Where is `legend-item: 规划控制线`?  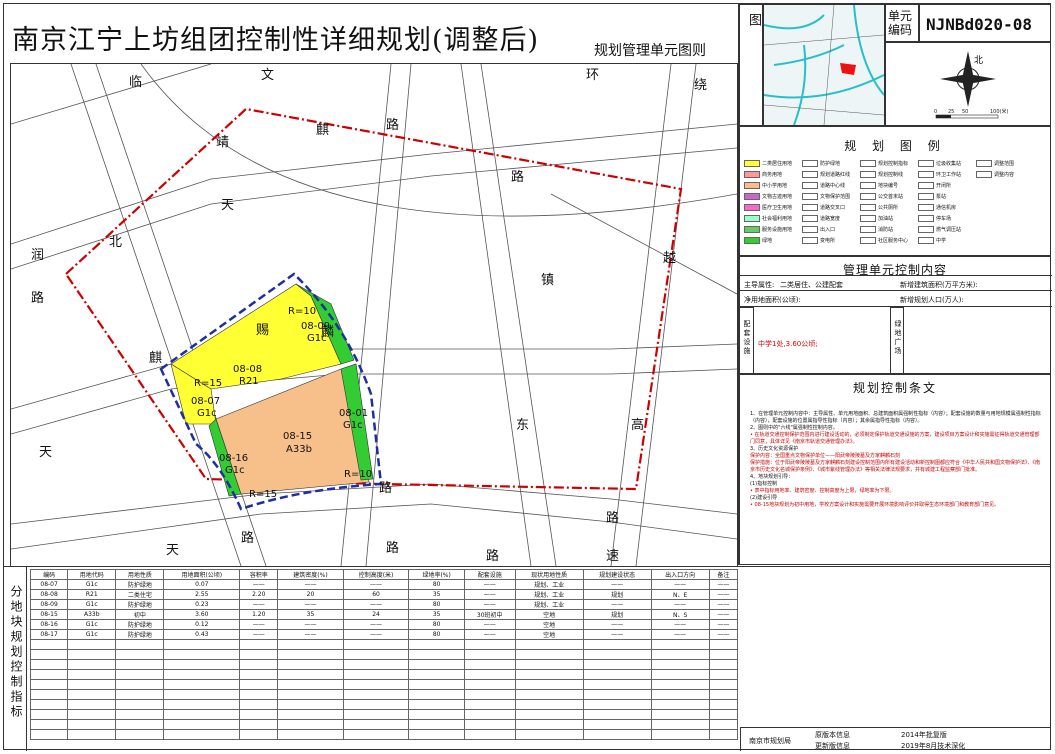 legend-item: 规划控制线 is located at coordinates (881, 174).